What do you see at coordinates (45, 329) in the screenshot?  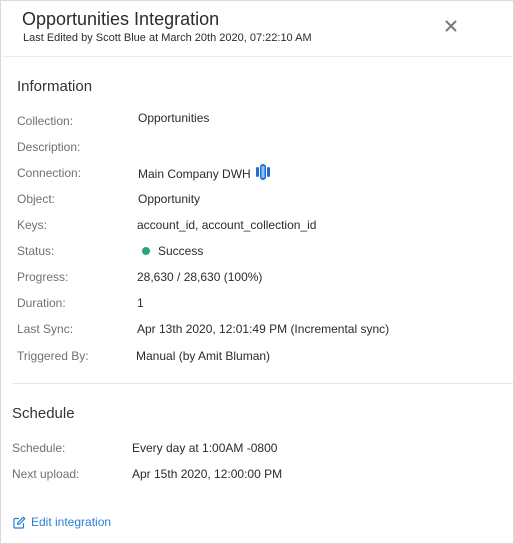 I see `last-sync-label: Last Sync:` at bounding box center [45, 329].